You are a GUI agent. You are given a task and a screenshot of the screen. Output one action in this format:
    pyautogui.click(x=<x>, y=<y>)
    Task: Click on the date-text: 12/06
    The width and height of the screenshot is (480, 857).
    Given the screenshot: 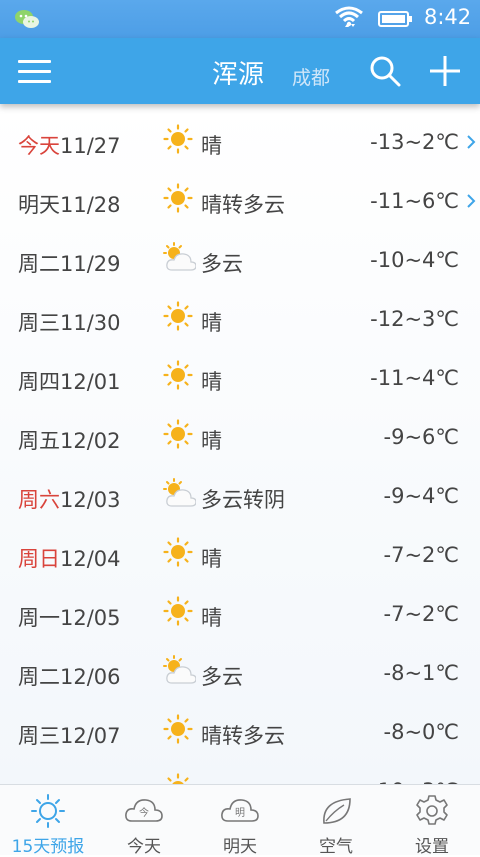 What is the action you would take?
    pyautogui.click(x=90, y=677)
    